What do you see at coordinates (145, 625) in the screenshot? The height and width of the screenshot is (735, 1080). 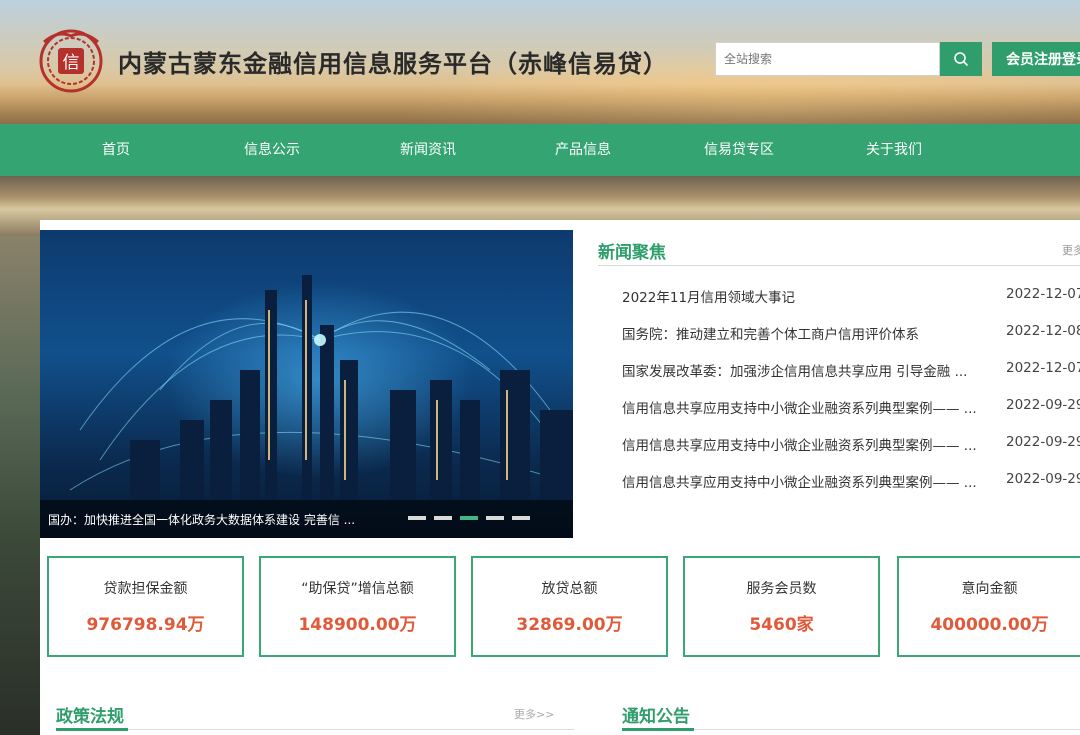 I see `stat-value: 976798.94万` at bounding box center [145, 625].